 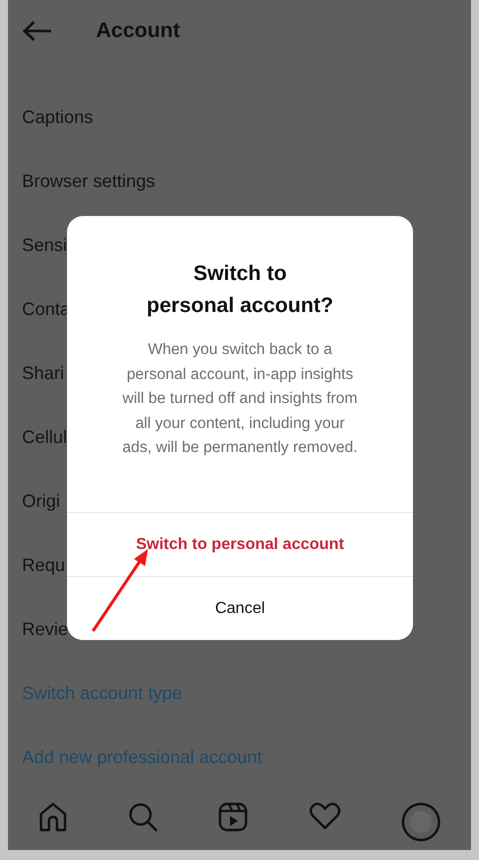 What do you see at coordinates (58, 117) in the screenshot?
I see `setting-item: Captions` at bounding box center [58, 117].